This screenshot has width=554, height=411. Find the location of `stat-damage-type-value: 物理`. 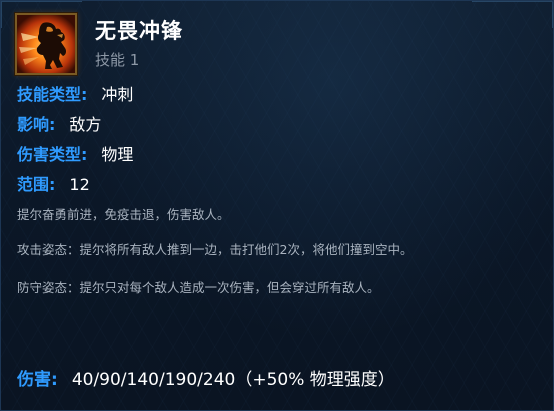

stat-damage-type-value: 物理 is located at coordinates (117, 154).